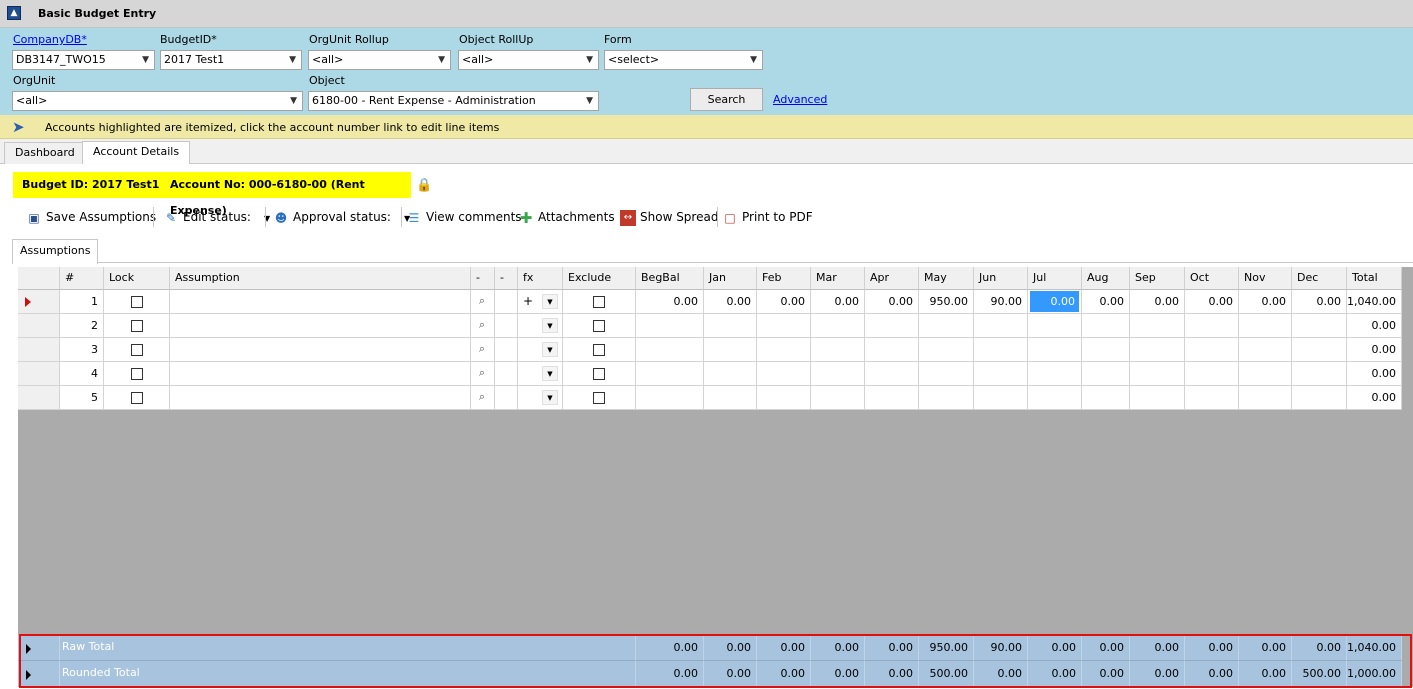  I want to click on table-row: 2 ⌕ ▼ 0.00, so click(714, 326).